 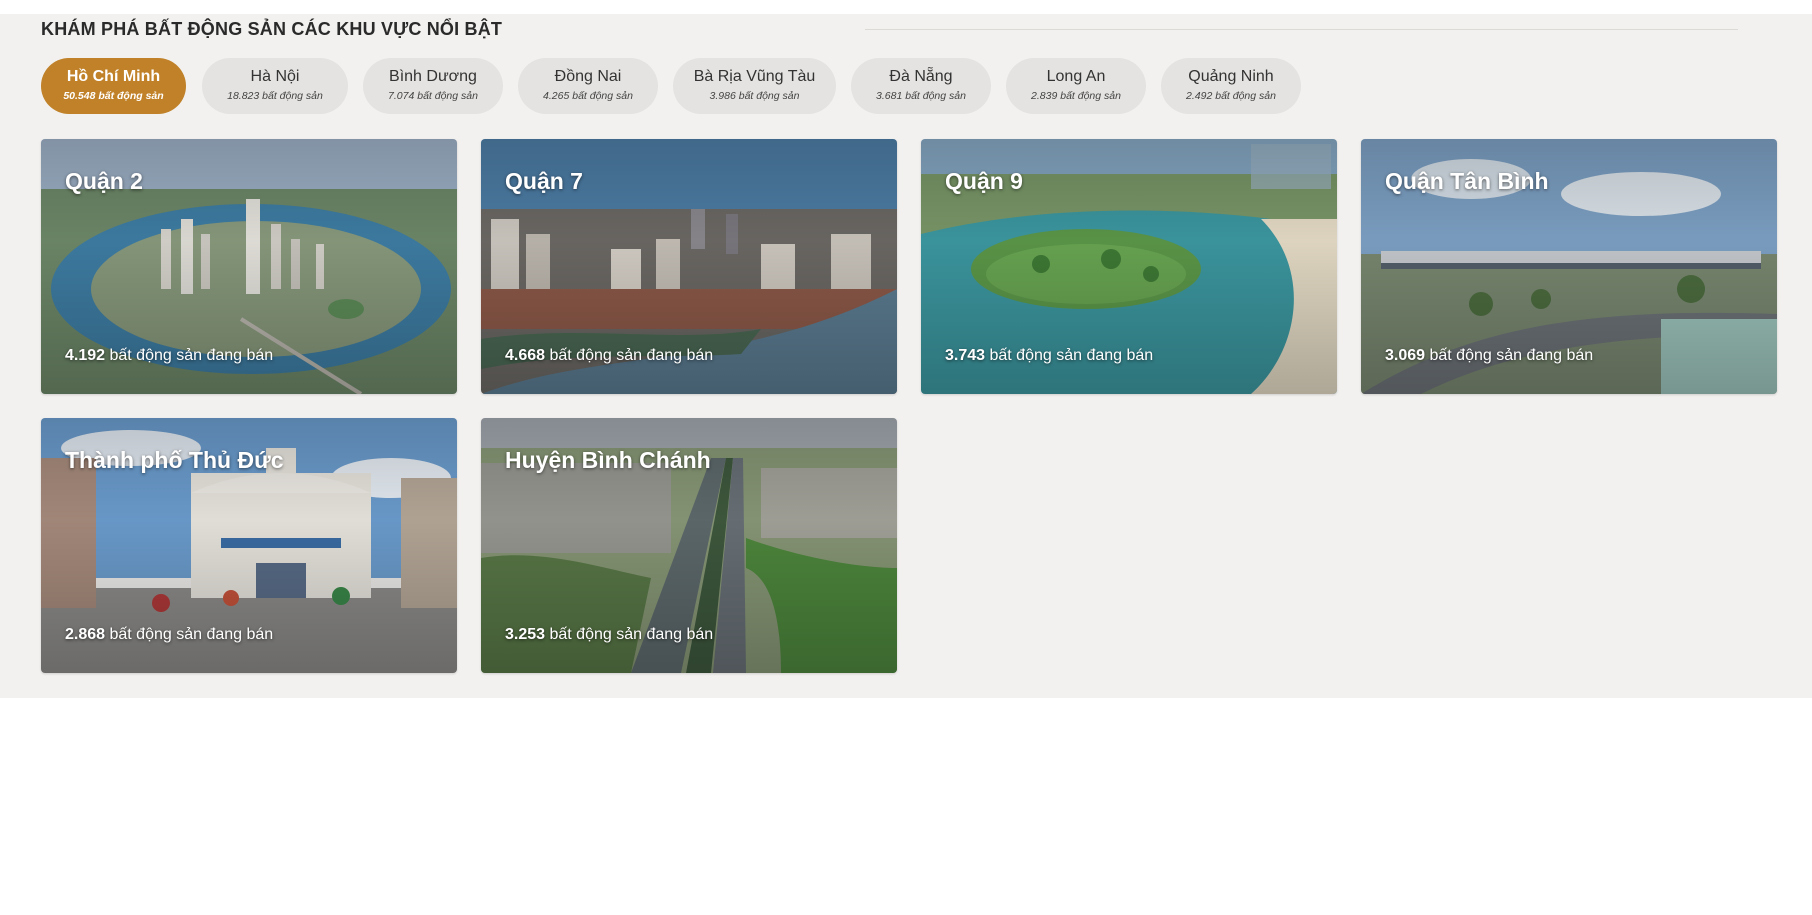 What do you see at coordinates (275, 96) in the screenshot?
I see `tab-count: 18.823 bất động sản` at bounding box center [275, 96].